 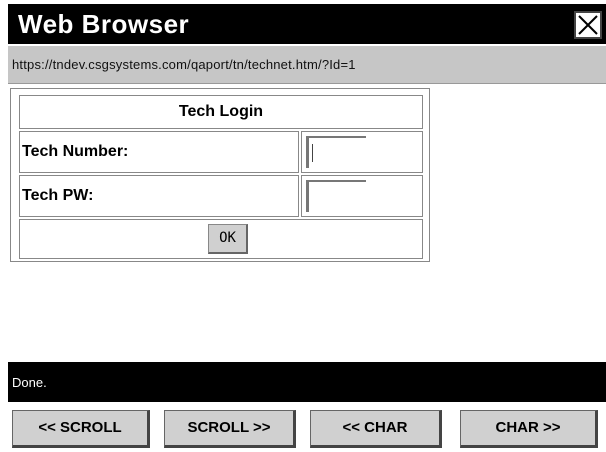 I want to click on char-right-button: CHAR >>, so click(x=529, y=429).